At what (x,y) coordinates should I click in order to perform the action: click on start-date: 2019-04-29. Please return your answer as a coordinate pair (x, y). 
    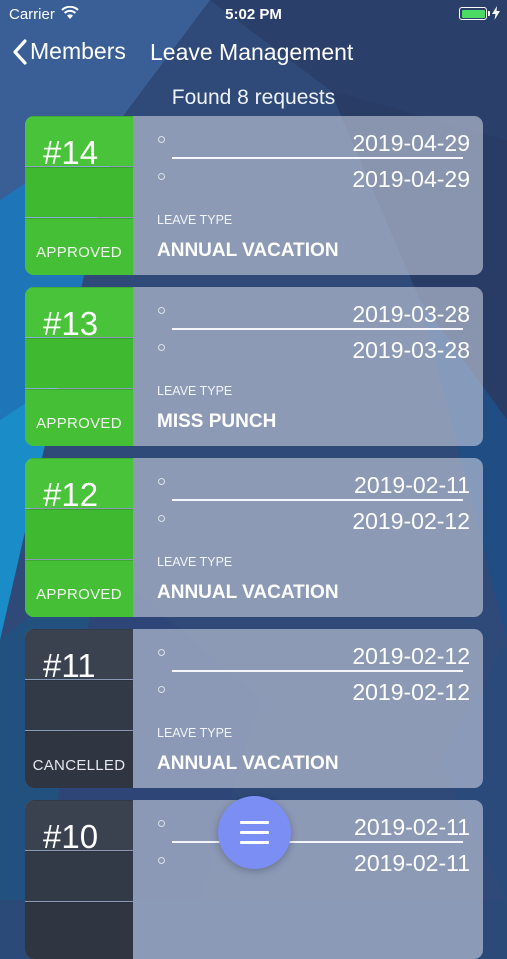
    Looking at the image, I should click on (411, 143).